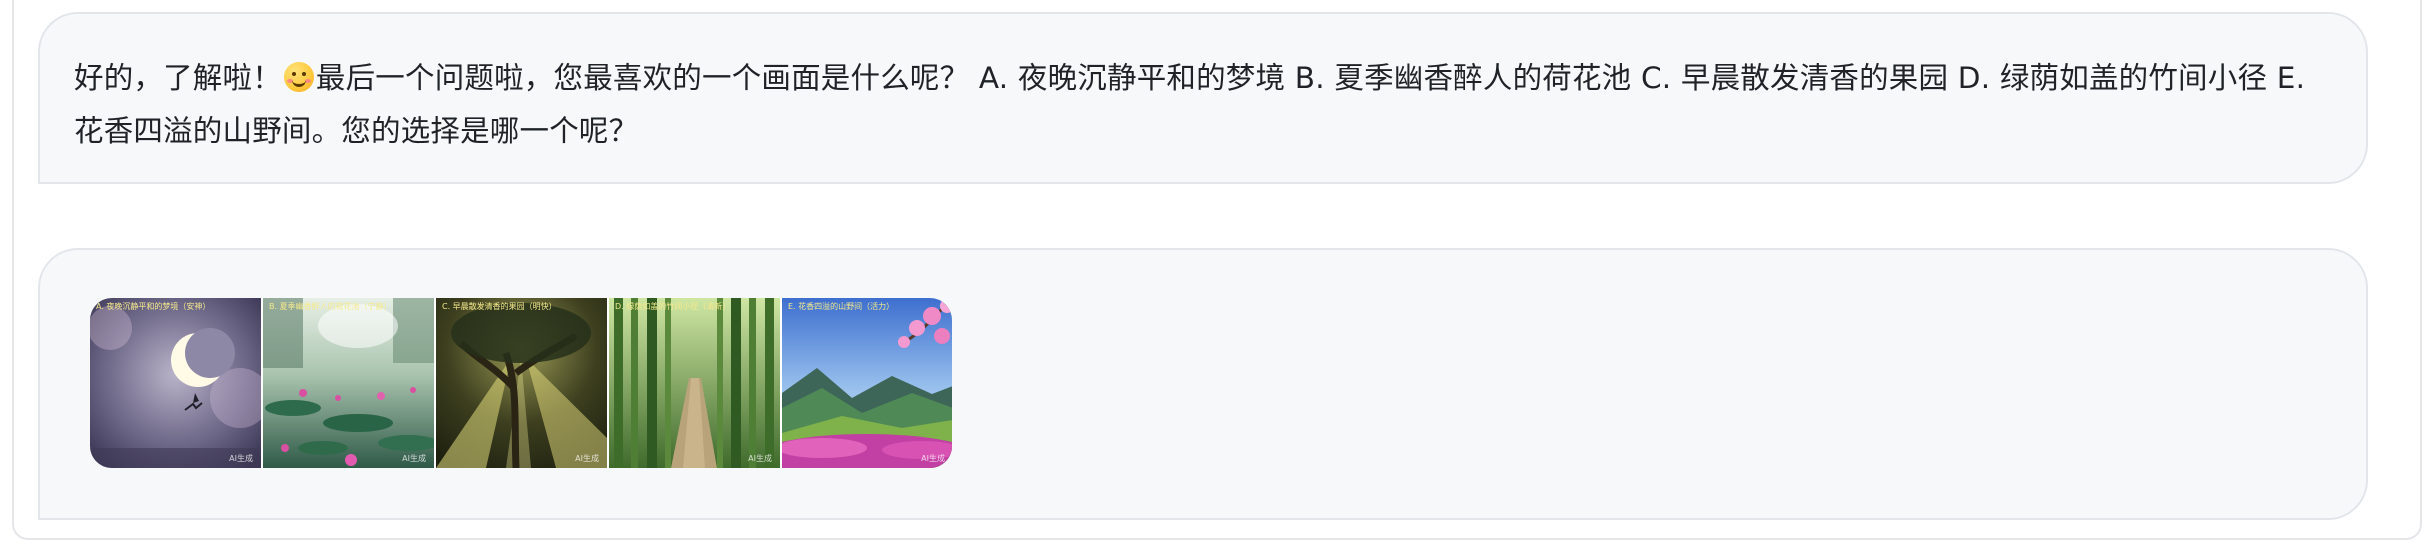 This screenshot has height=546, width=2430. What do you see at coordinates (499, 306) in the screenshot?
I see `image-caption: C. 早晨散发清香的果园（明快）` at bounding box center [499, 306].